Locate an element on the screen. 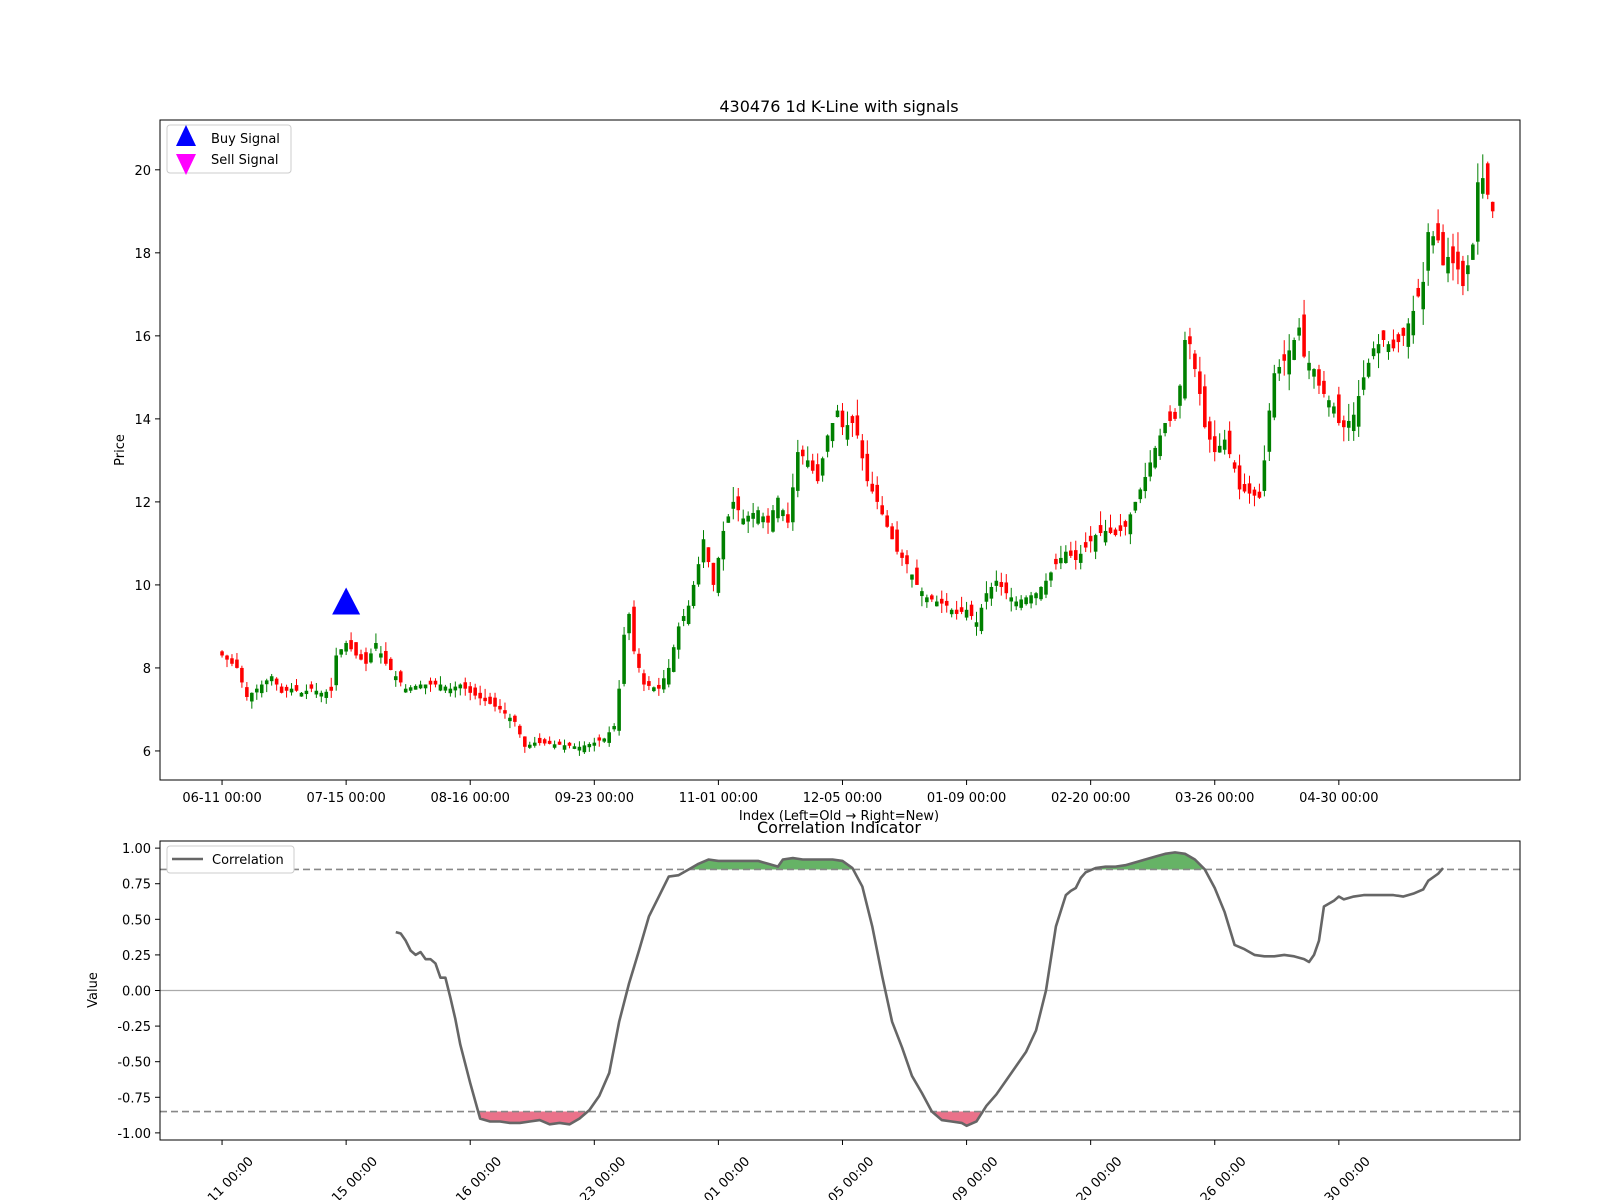  correlation-y-tick-label: 0.50 is located at coordinates (136, 920).